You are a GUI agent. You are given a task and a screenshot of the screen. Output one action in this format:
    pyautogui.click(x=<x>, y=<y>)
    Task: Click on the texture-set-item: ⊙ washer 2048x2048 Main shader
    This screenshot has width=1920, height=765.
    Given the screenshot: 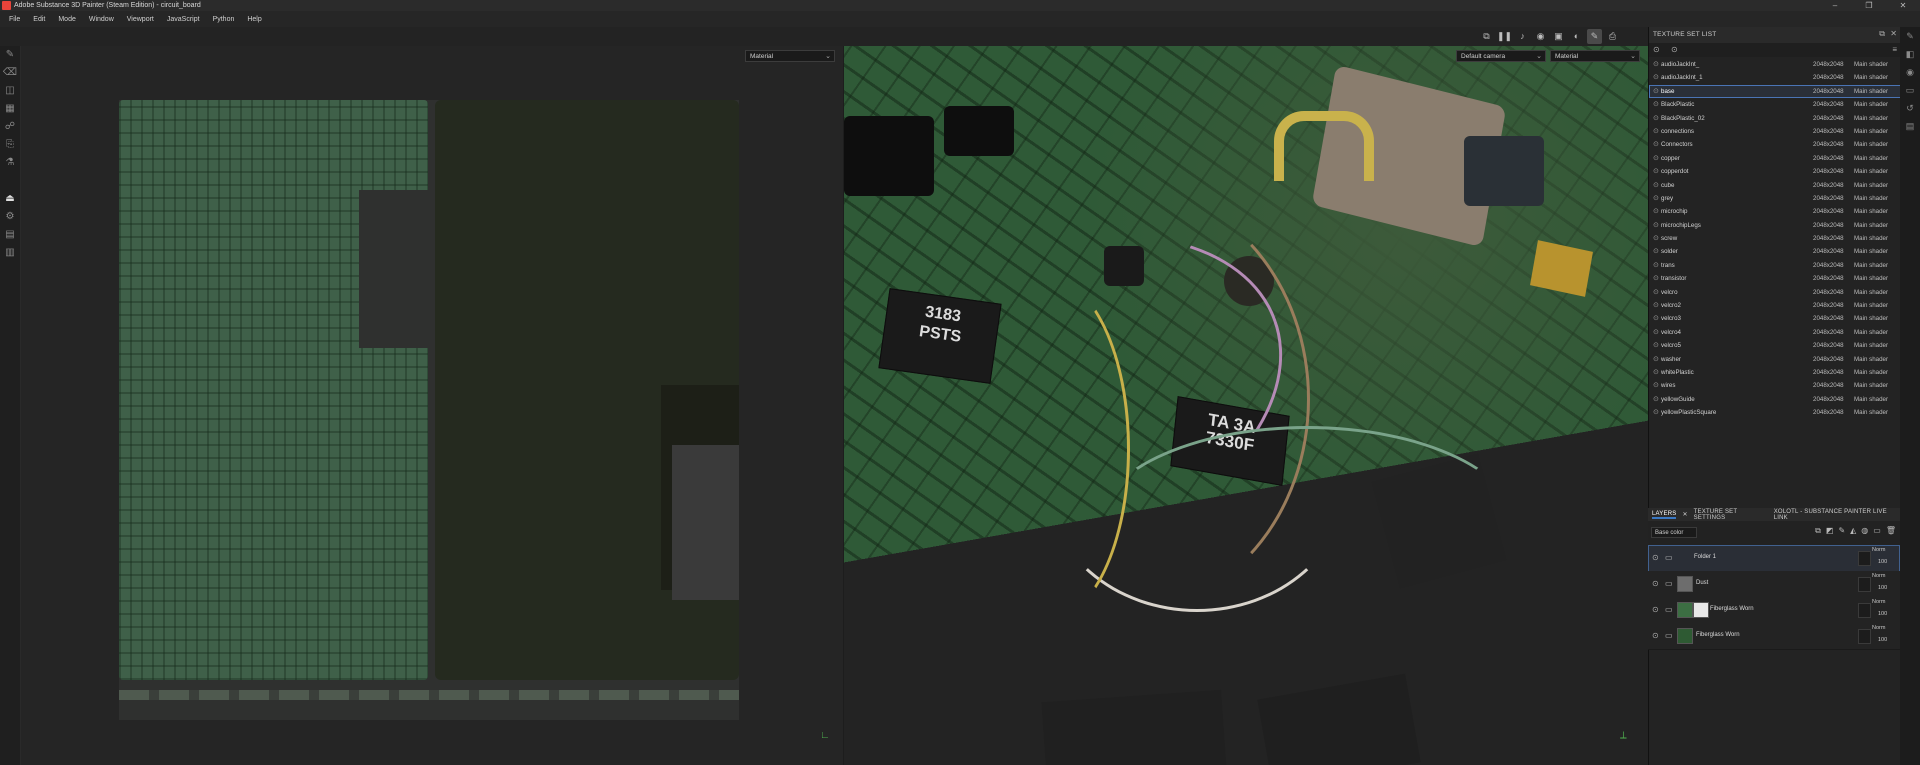 What is the action you would take?
    pyautogui.click(x=1775, y=359)
    